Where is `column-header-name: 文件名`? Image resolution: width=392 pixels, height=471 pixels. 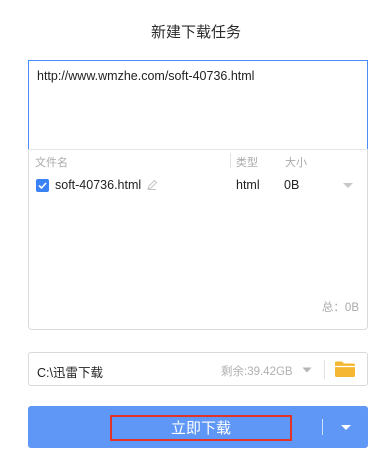 column-header-name: 文件名 is located at coordinates (51, 163).